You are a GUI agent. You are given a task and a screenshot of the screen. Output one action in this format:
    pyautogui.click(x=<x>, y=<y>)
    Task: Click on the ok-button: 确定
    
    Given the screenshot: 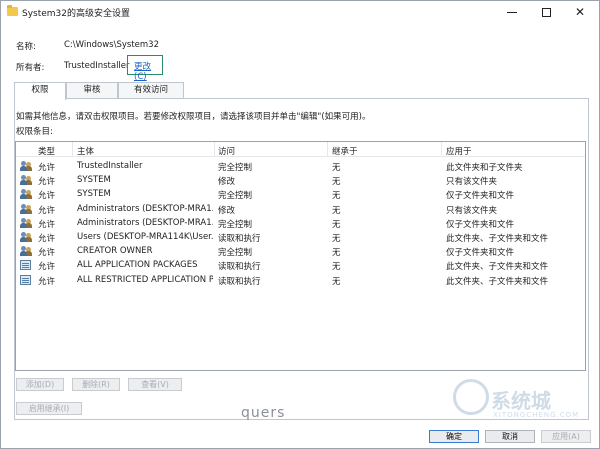 What is the action you would take?
    pyautogui.click(x=454, y=436)
    